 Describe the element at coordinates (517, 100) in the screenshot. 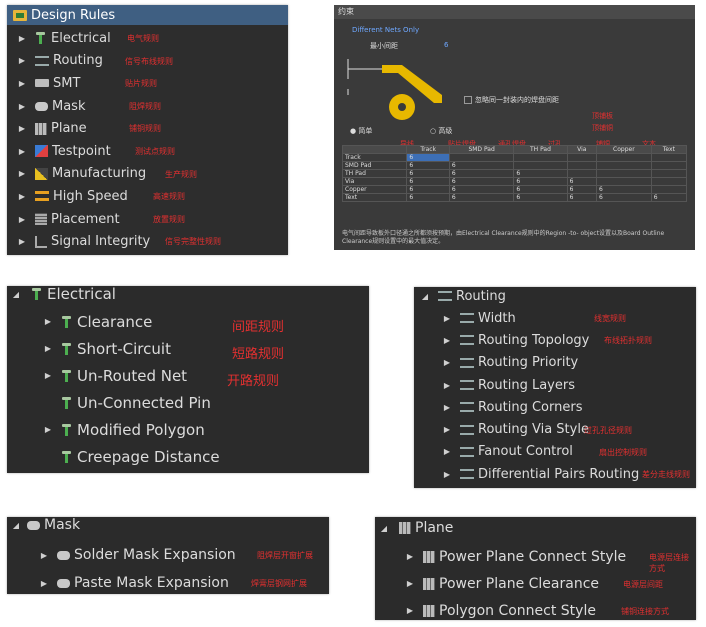

I see `ignore-checkbox-label: 忽略同一封装内的焊盘间距` at that location.